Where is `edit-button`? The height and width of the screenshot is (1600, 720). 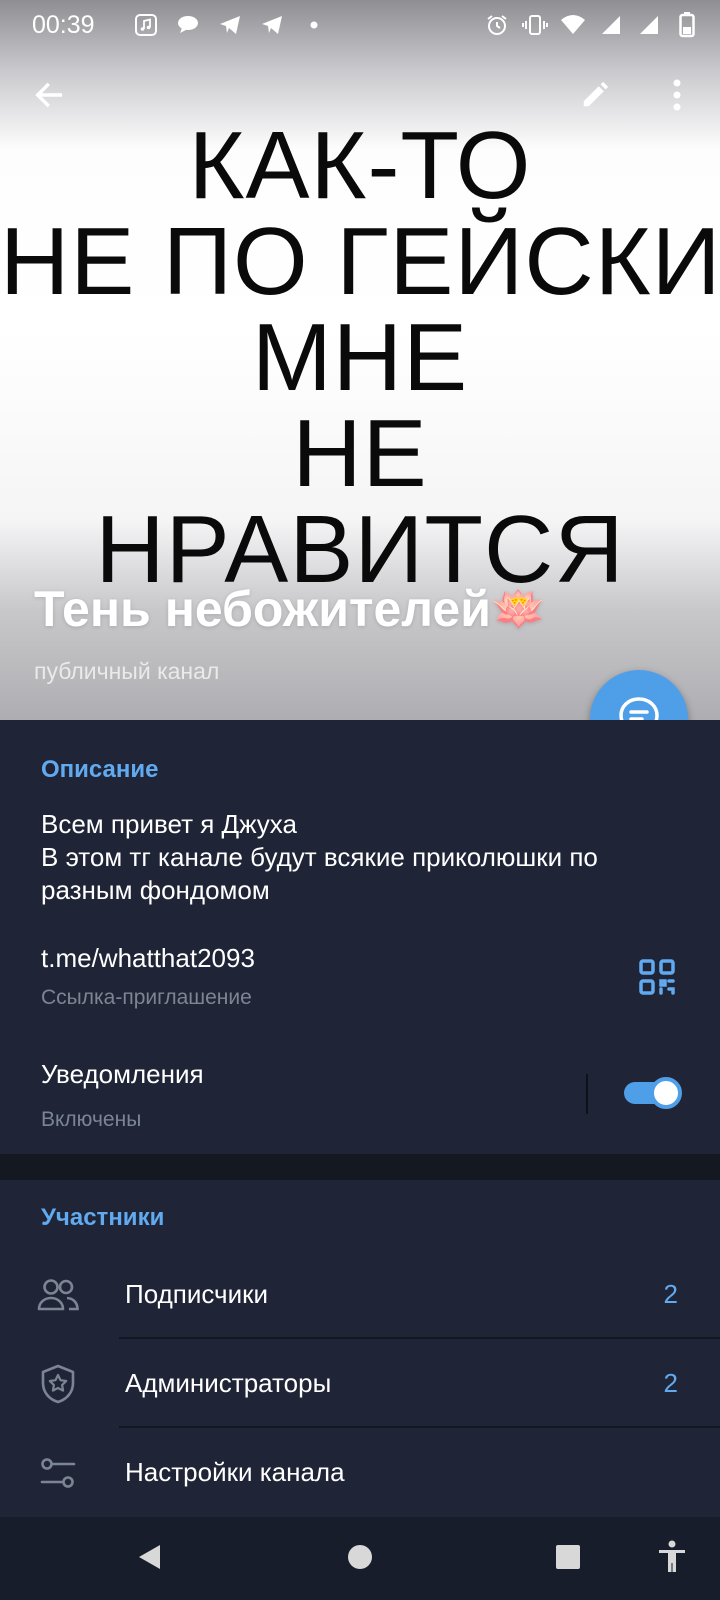
edit-button is located at coordinates (595, 97).